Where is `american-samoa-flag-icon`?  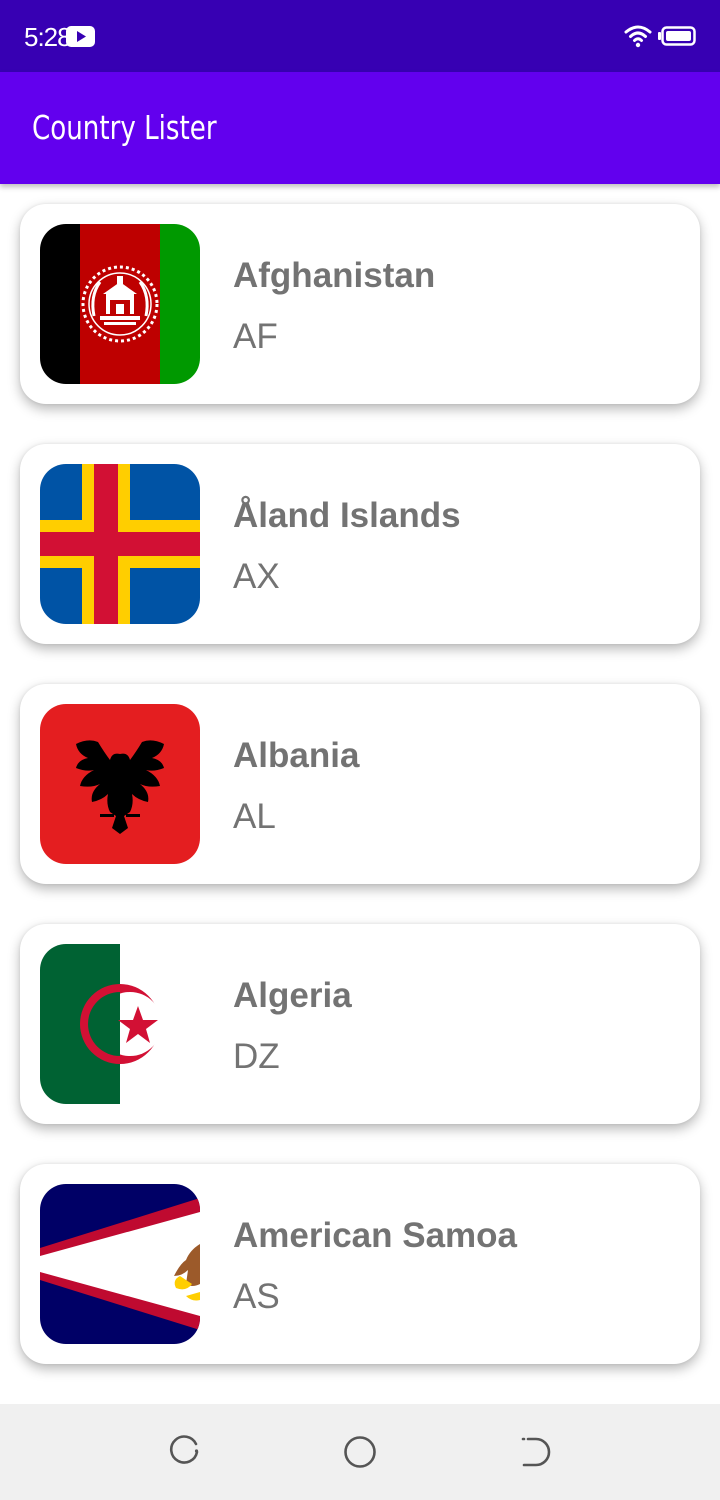 american-samoa-flag-icon is located at coordinates (120, 1264).